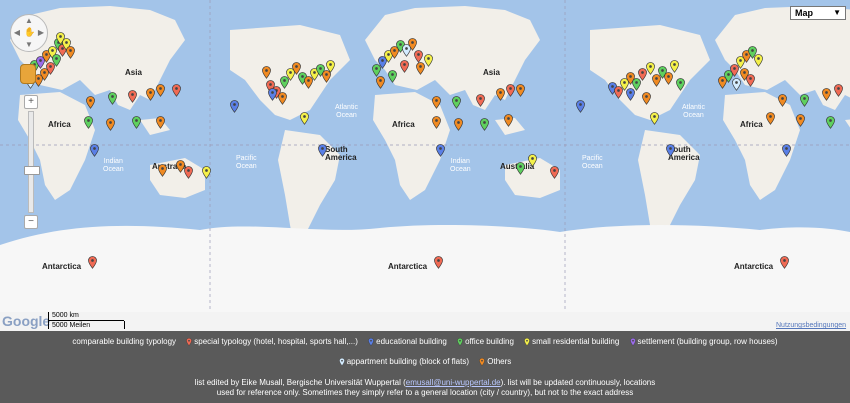 The image size is (850, 403). Describe the element at coordinates (453, 382) in the screenshot. I see `email-link: emusall@uni-wuppertal.de` at that location.